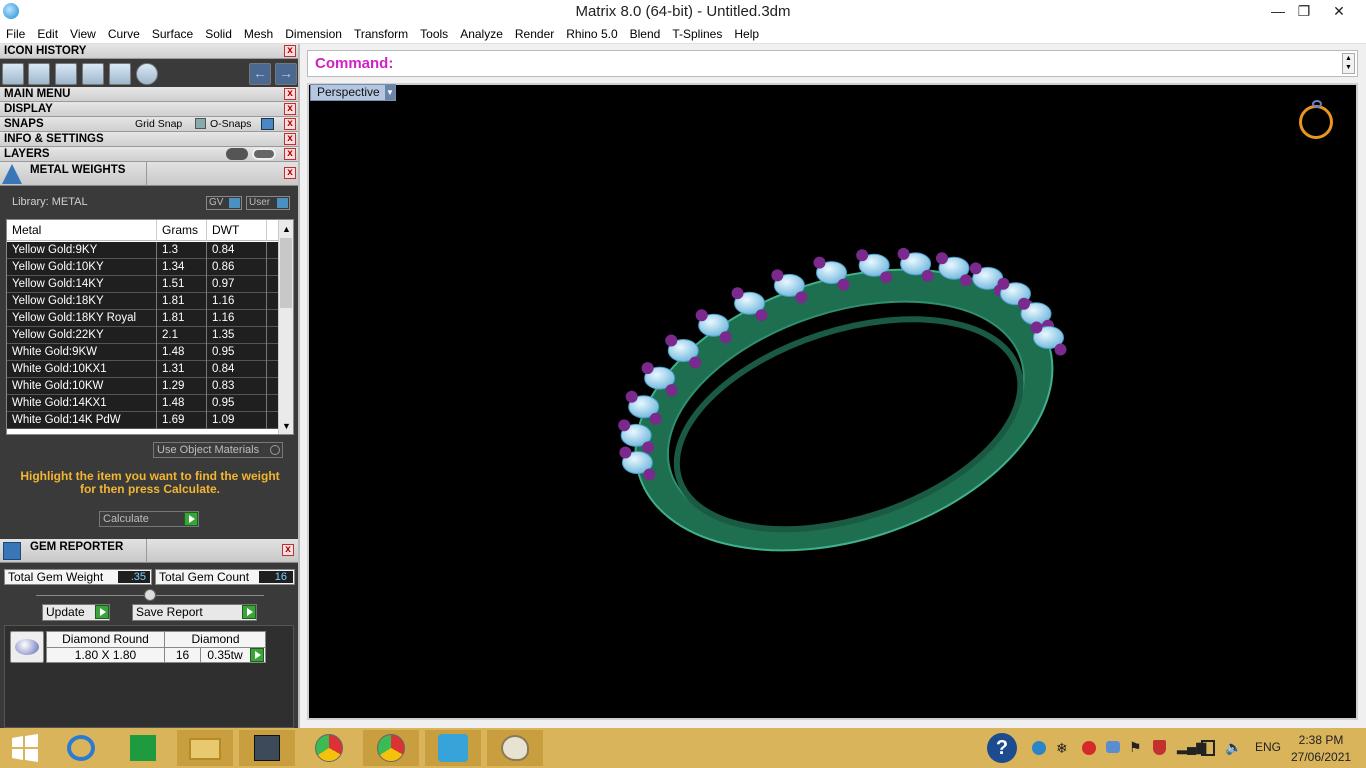 This screenshot has width=1366, height=768. I want to click on clock-time: 2:38 PM, so click(1321, 740).